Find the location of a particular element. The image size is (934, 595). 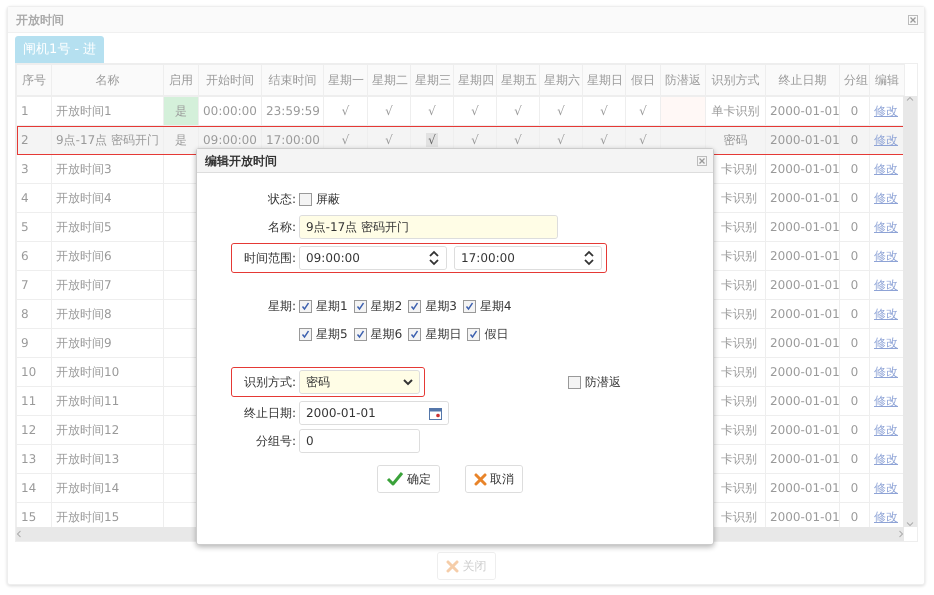

table-cell: 12 is located at coordinates (28, 430).